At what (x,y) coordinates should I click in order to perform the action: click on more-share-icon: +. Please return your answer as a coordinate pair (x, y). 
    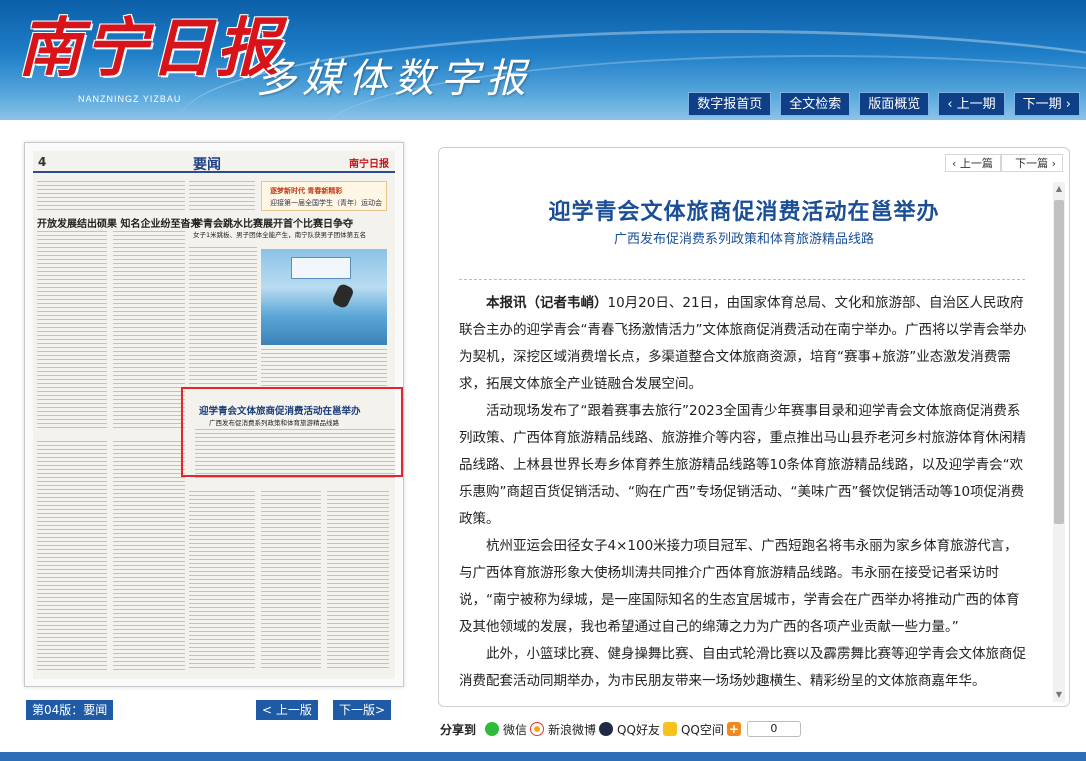
    Looking at the image, I should click on (733, 729).